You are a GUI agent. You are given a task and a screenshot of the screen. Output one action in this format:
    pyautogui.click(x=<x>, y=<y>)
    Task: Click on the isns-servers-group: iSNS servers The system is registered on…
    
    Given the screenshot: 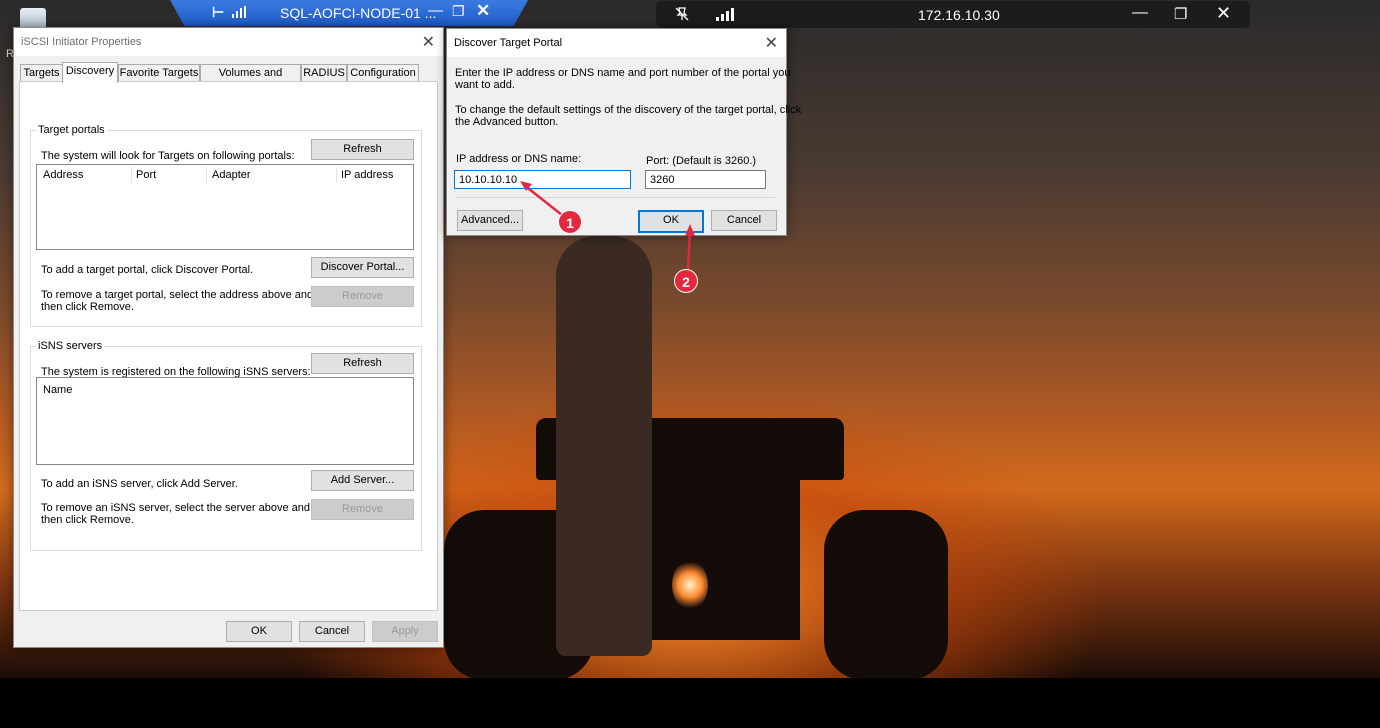 What is the action you would take?
    pyautogui.click(x=226, y=445)
    